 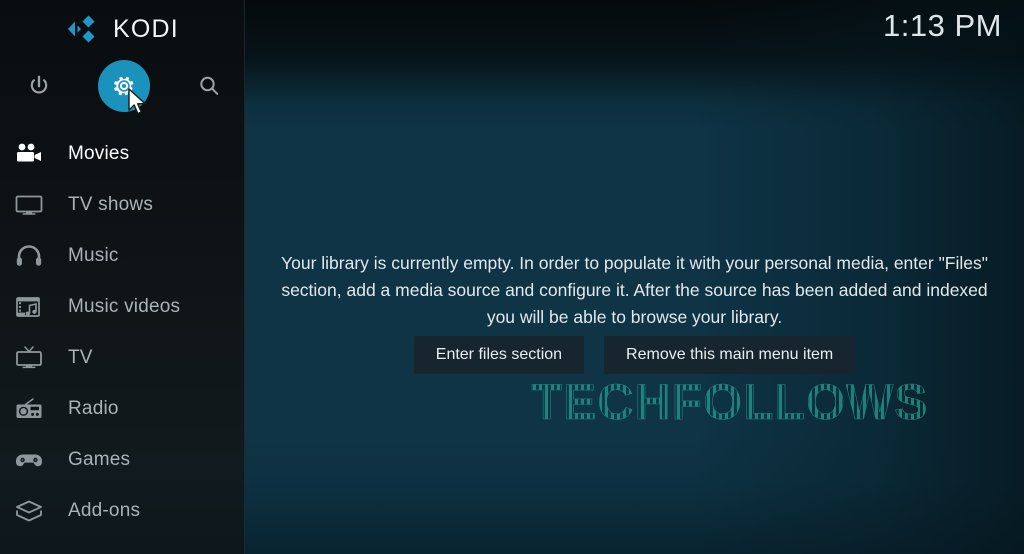 What do you see at coordinates (93, 255) in the screenshot?
I see `sidebar-item-label: Music` at bounding box center [93, 255].